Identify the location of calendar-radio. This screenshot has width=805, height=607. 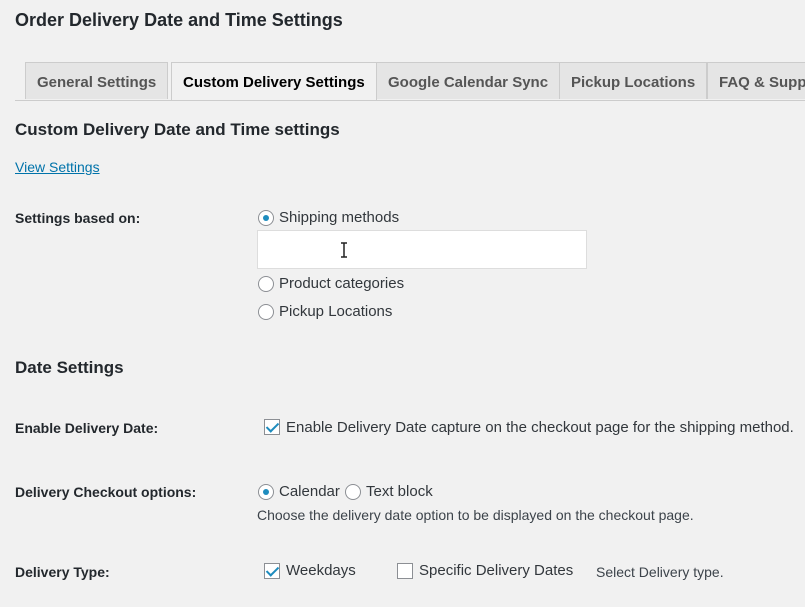
(266, 492).